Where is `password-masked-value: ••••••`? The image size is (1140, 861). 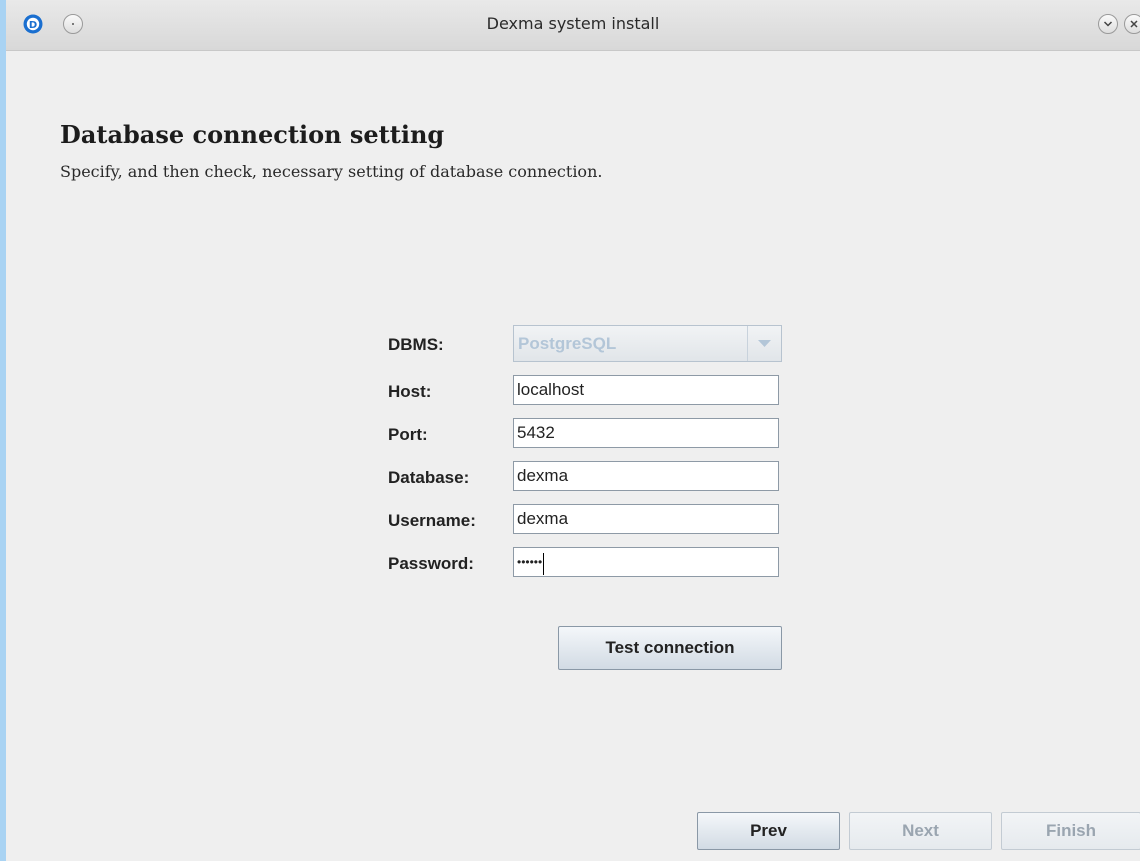
password-masked-value: •••••• is located at coordinates (530, 562).